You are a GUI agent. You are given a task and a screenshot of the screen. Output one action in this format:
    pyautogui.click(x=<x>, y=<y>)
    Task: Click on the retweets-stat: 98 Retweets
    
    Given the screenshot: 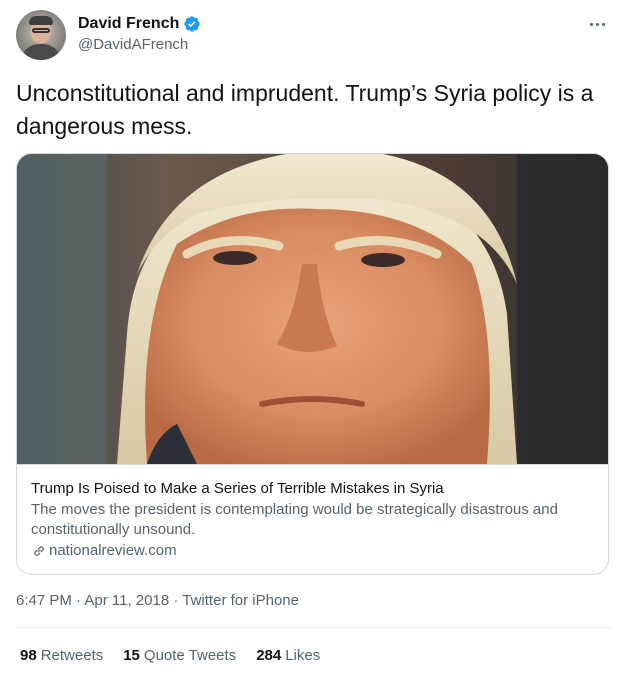 What is the action you would take?
    pyautogui.click(x=61, y=655)
    